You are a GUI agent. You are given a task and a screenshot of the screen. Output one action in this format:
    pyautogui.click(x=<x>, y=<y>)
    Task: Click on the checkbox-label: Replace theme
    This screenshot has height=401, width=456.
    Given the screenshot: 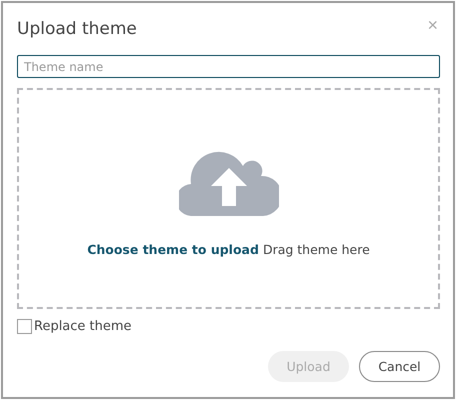 What is the action you would take?
    pyautogui.click(x=83, y=326)
    